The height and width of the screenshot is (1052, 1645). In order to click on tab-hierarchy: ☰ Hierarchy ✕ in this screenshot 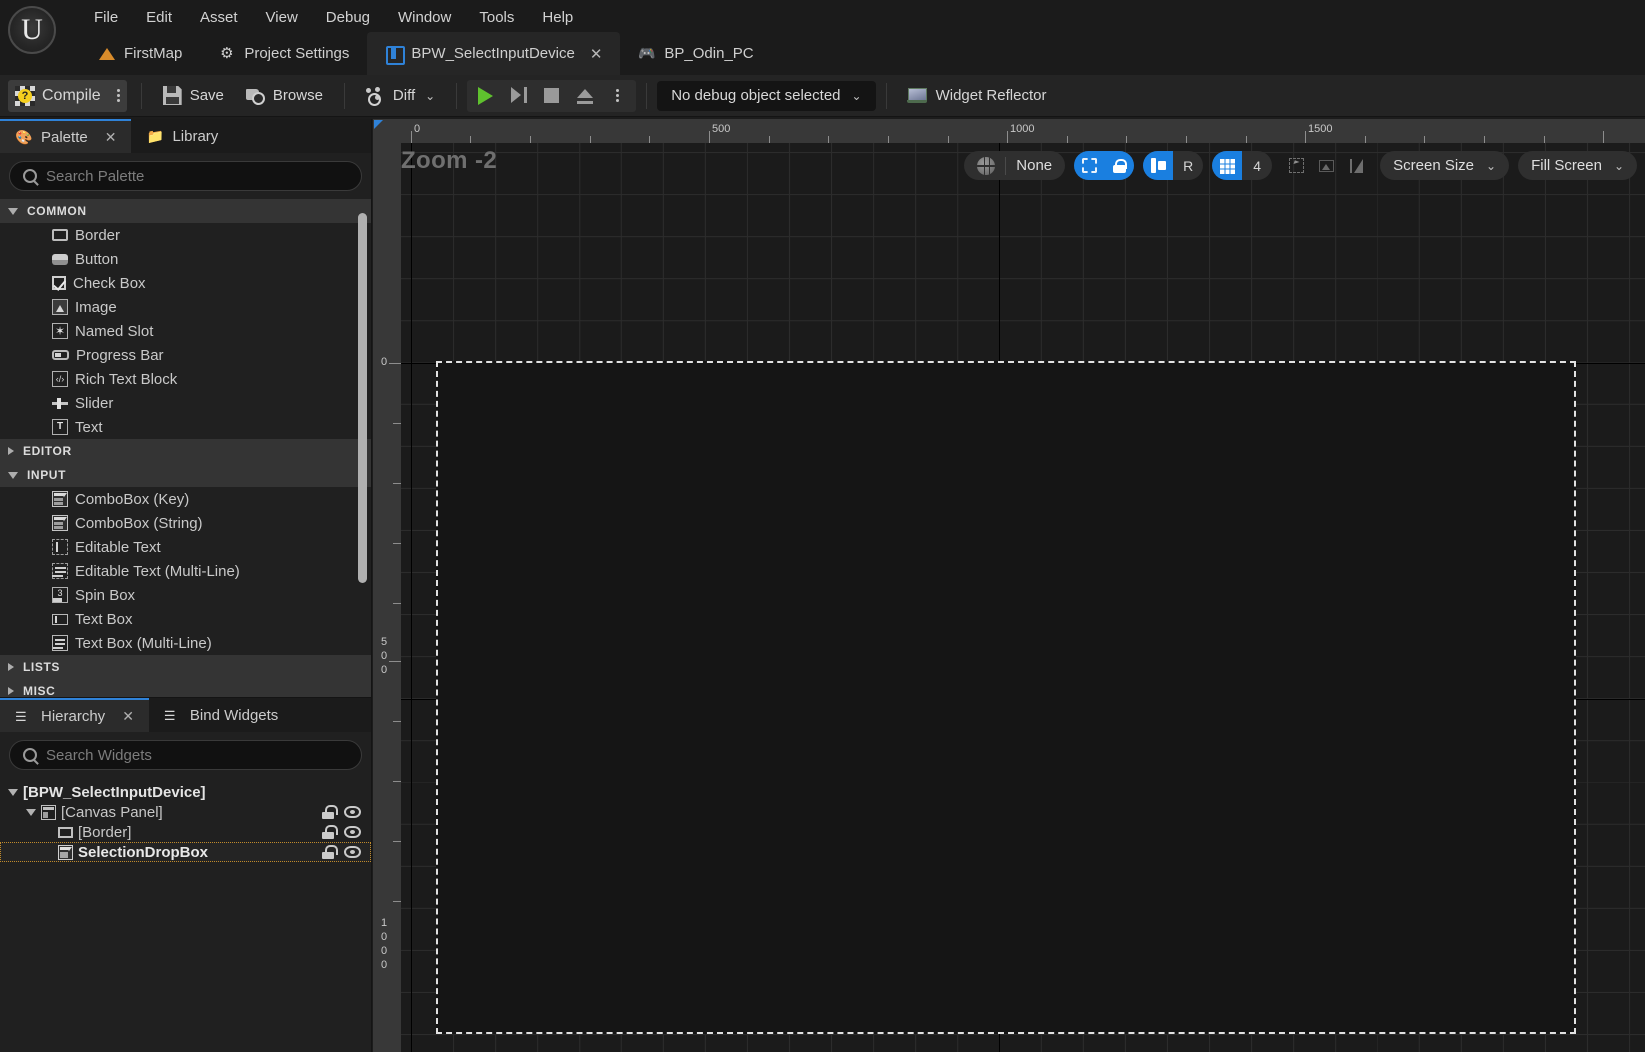, I will do `click(74, 715)`.